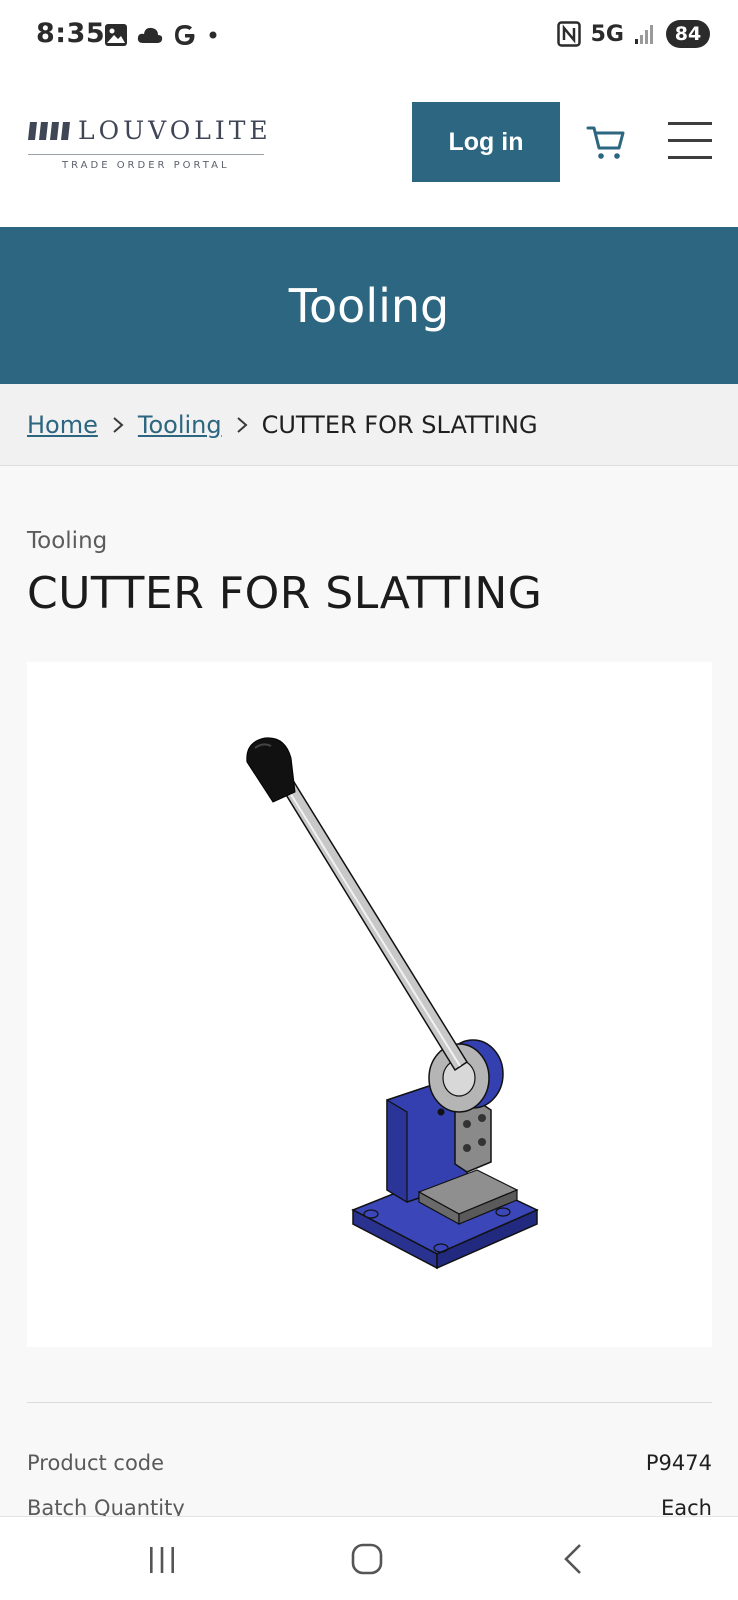  I want to click on network-type: 5G, so click(607, 34).